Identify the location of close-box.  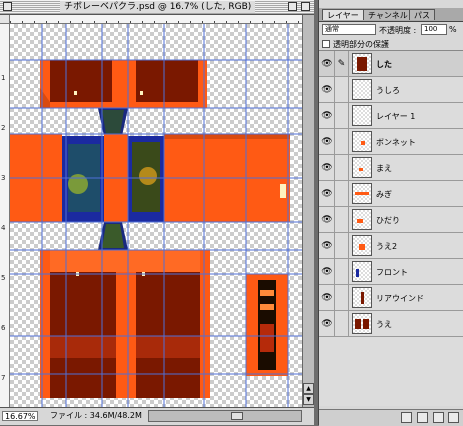
(7, 6).